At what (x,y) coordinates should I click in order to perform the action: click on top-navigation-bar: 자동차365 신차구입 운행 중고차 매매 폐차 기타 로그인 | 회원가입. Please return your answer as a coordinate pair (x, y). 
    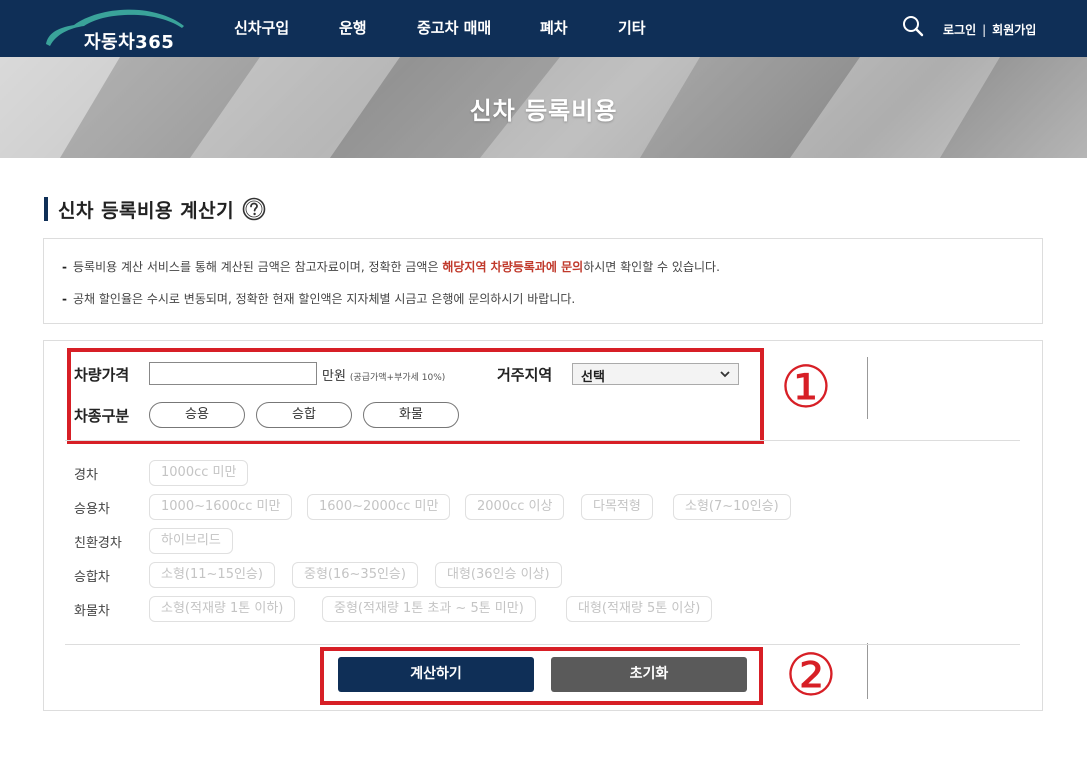
    Looking at the image, I should click on (543, 28).